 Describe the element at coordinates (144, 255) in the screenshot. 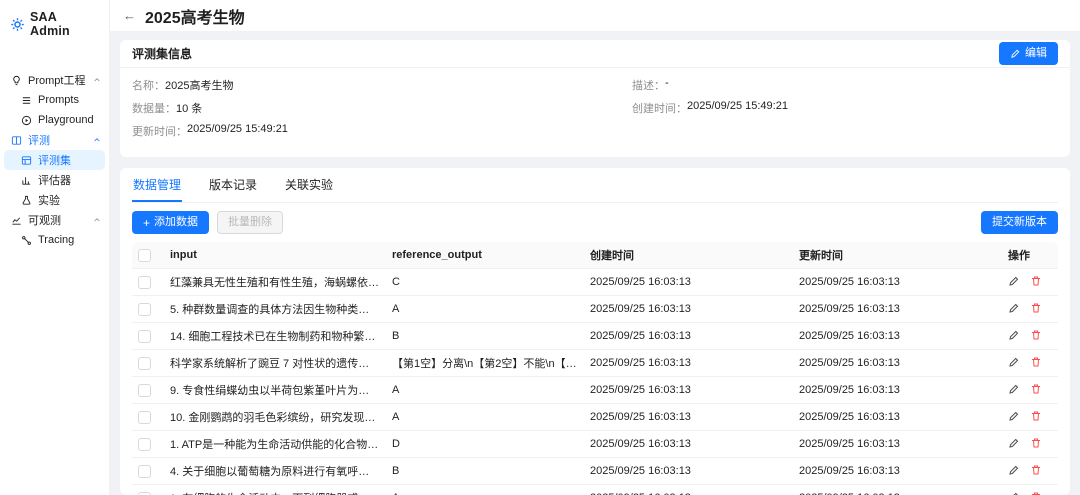

I see `select-all-checkbox` at that location.